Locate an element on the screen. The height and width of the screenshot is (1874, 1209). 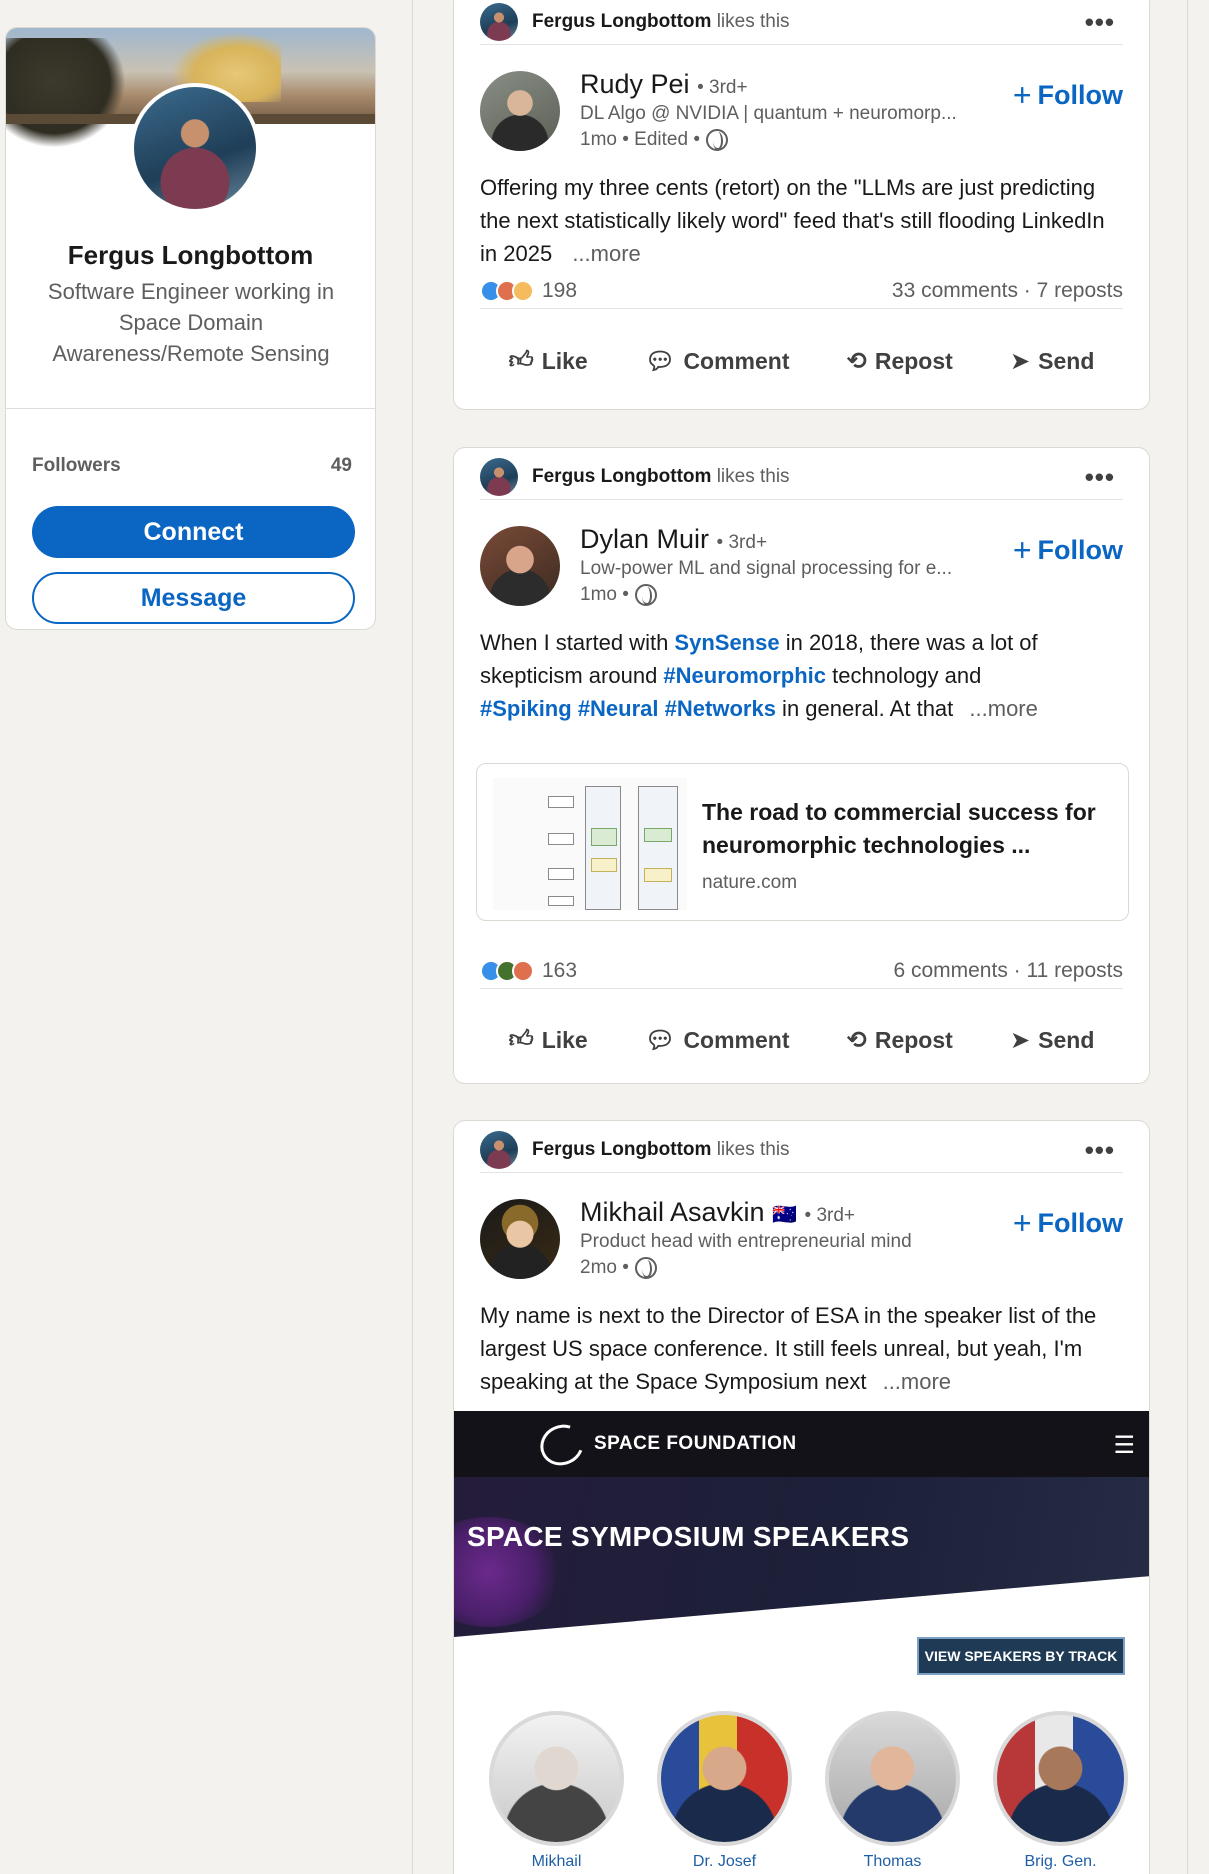
sf-banner: SPACE SYMPOSIUM SPEAKERS is located at coordinates (801, 1557).